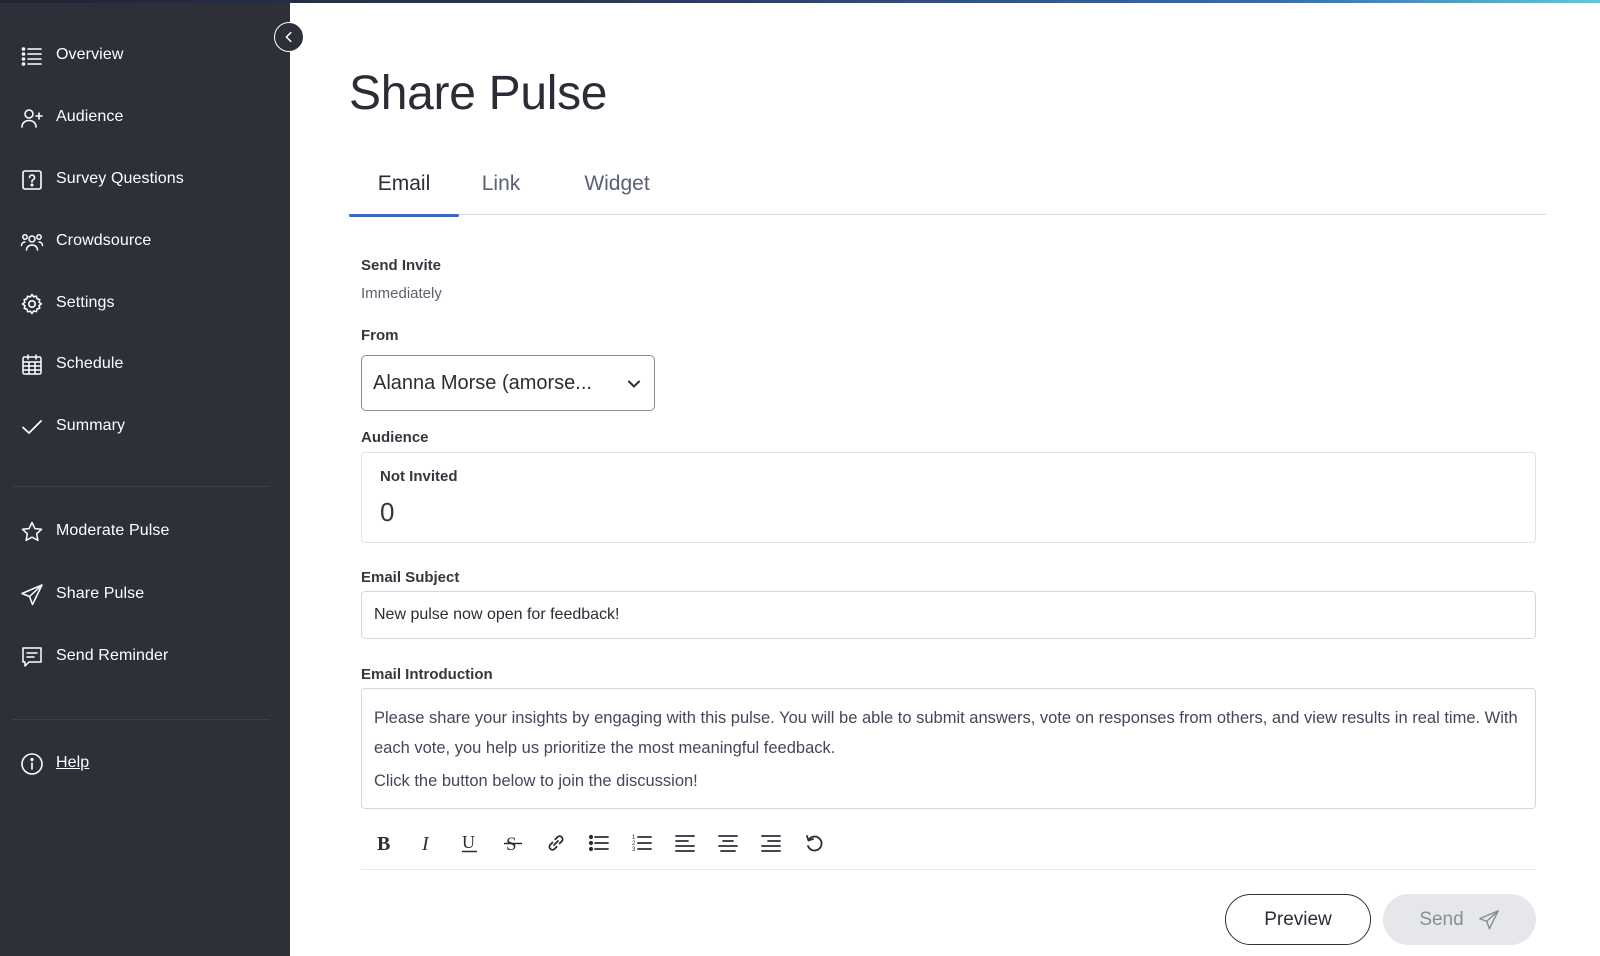  Describe the element at coordinates (32, 56) in the screenshot. I see `list-icon` at that location.